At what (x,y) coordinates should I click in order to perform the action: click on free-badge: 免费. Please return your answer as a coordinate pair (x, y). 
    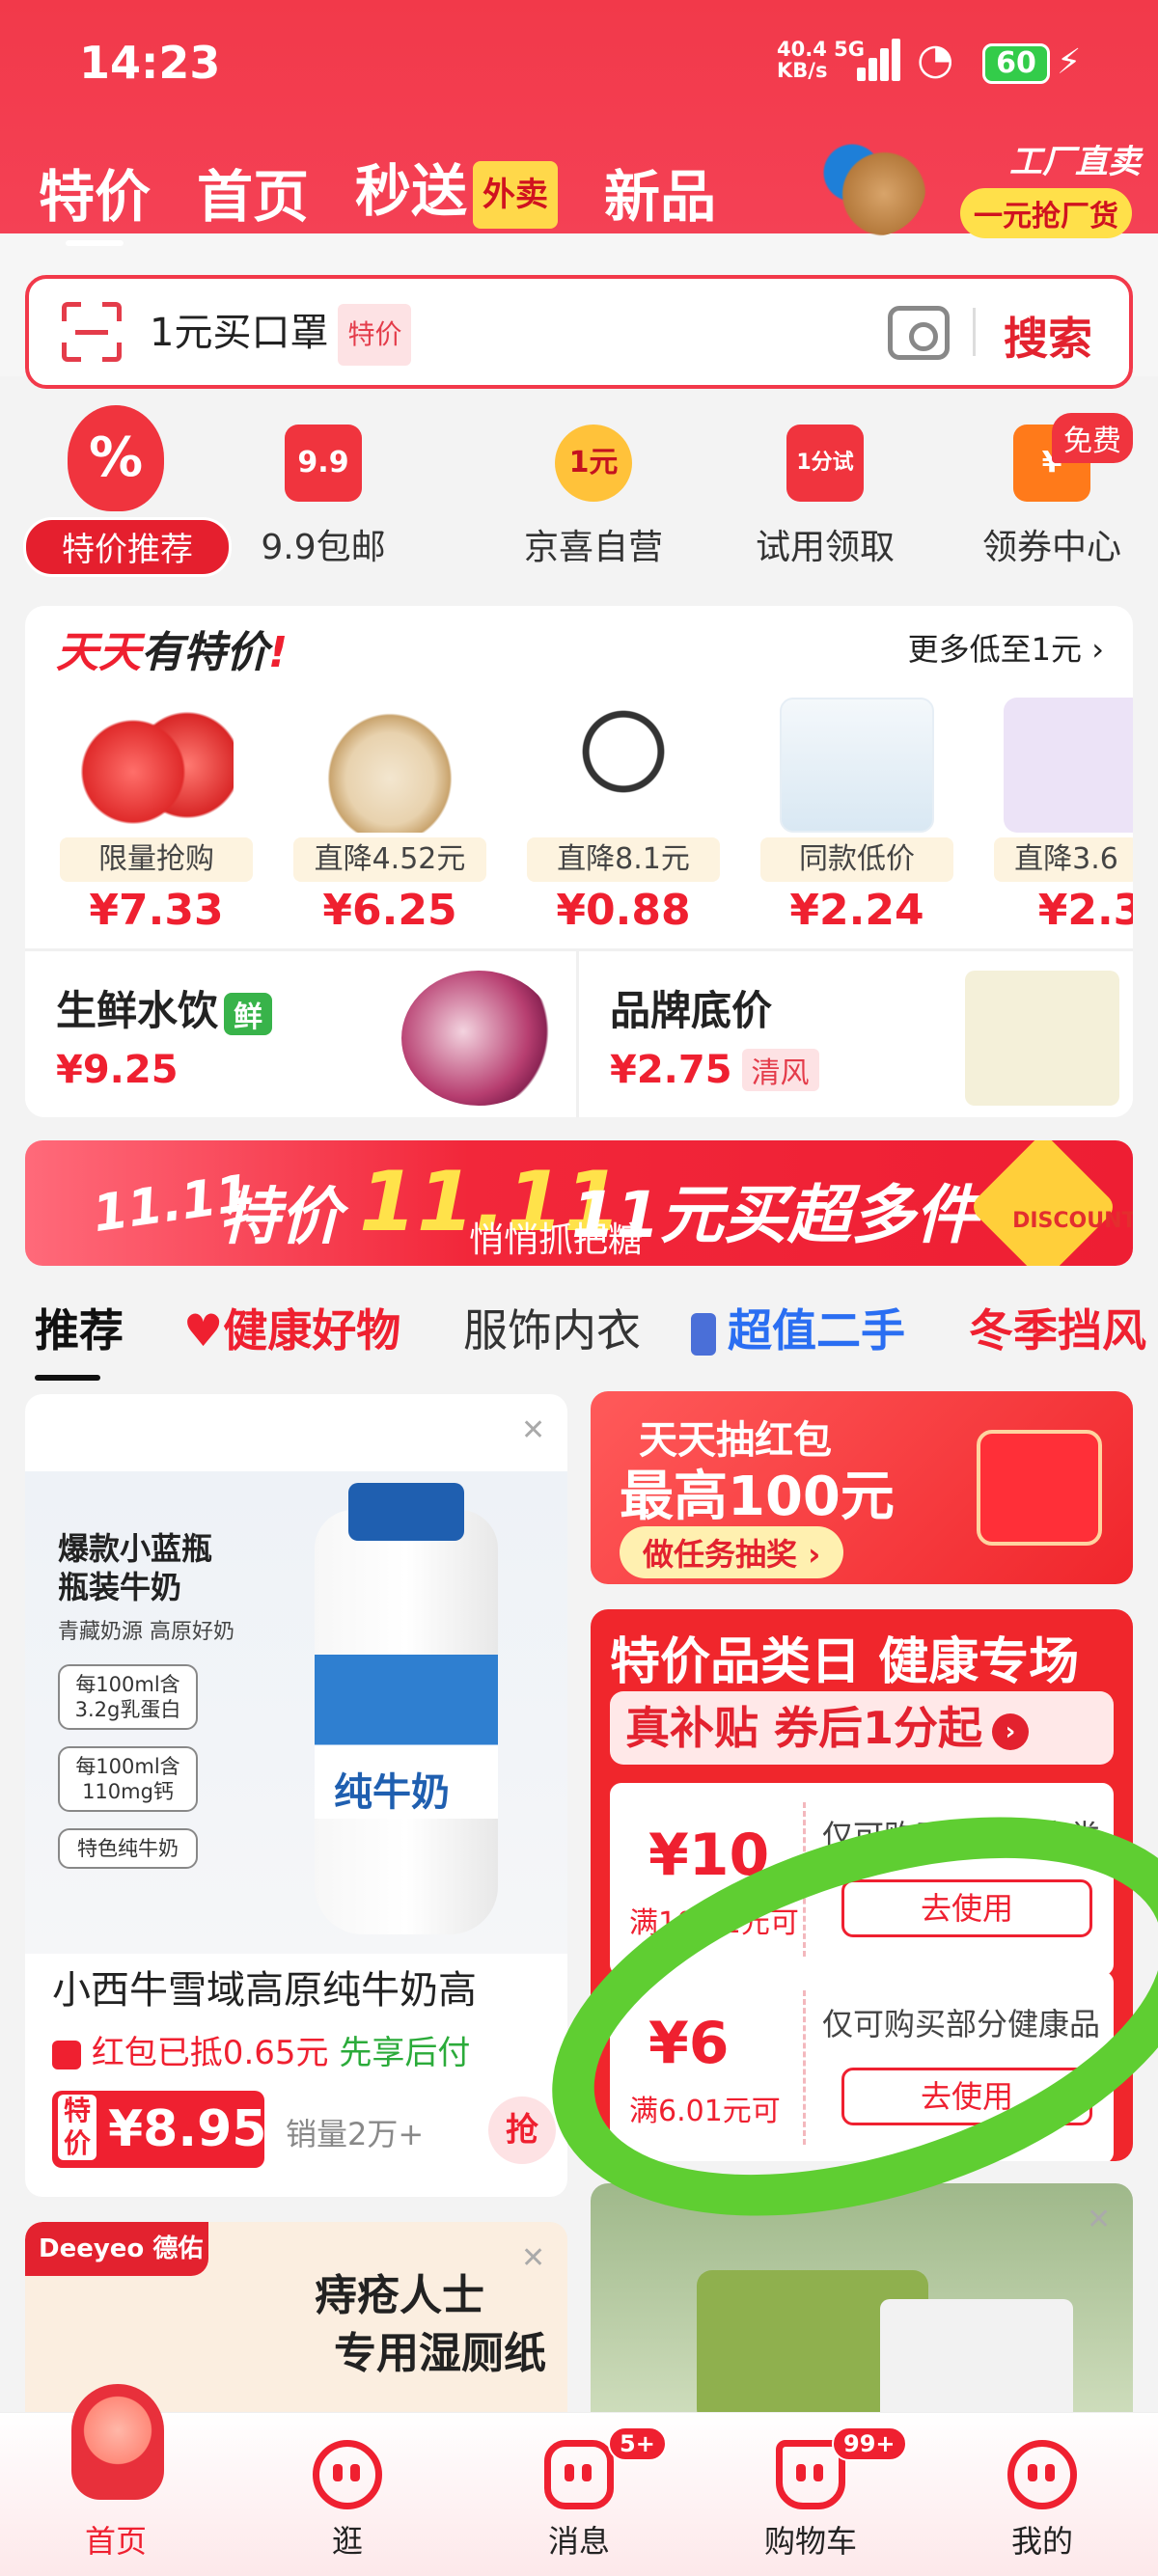
    Looking at the image, I should click on (1092, 438).